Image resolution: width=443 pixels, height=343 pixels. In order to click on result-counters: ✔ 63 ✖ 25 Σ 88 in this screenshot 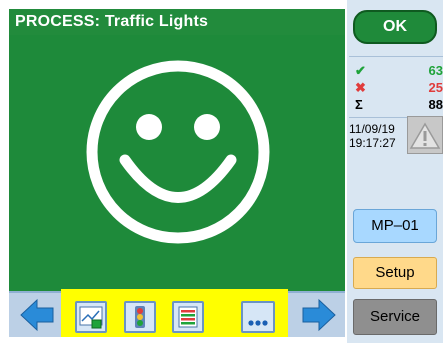, I will do `click(396, 87)`.